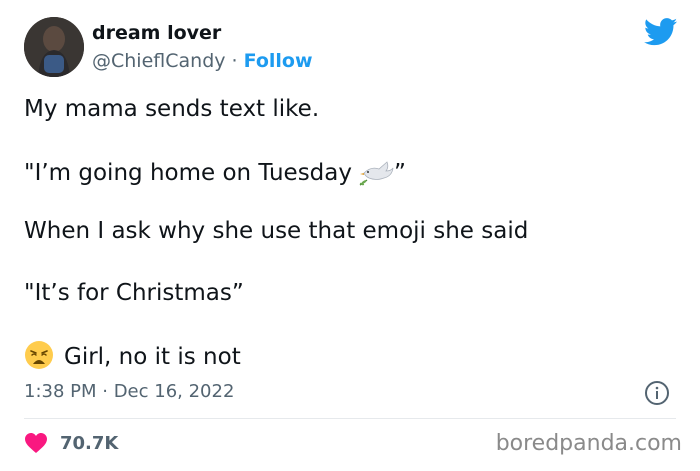 The image size is (700, 471). I want to click on like-count: 70.7K, so click(89, 443).